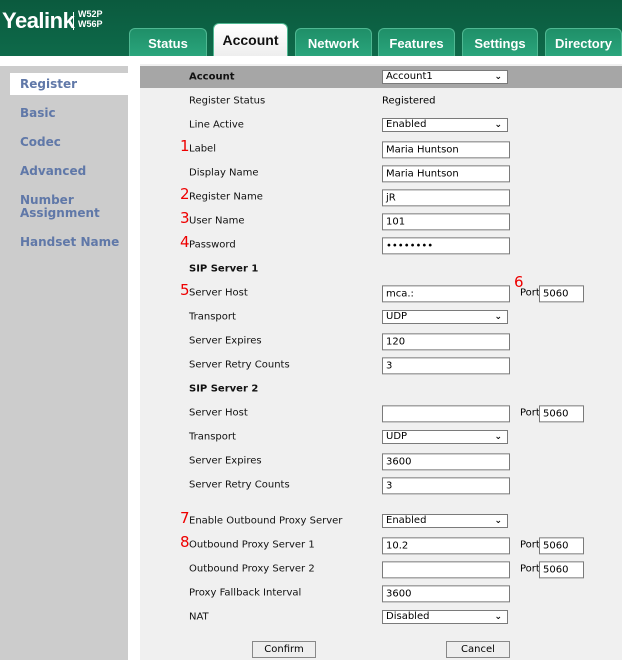 The width and height of the screenshot is (622, 660). Describe the element at coordinates (185, 194) in the screenshot. I see `marker-2: 2` at that location.